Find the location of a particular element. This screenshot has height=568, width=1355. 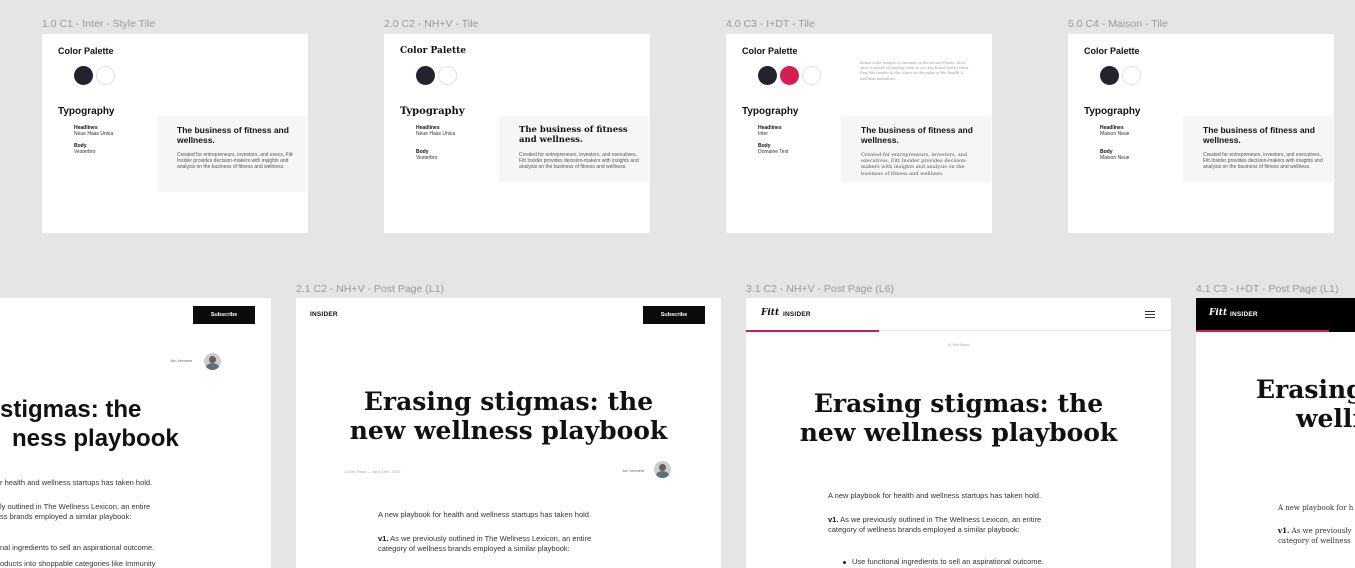

frame-label-tile-3: 4.0 C3 - I+DT - Tile is located at coordinates (770, 24).